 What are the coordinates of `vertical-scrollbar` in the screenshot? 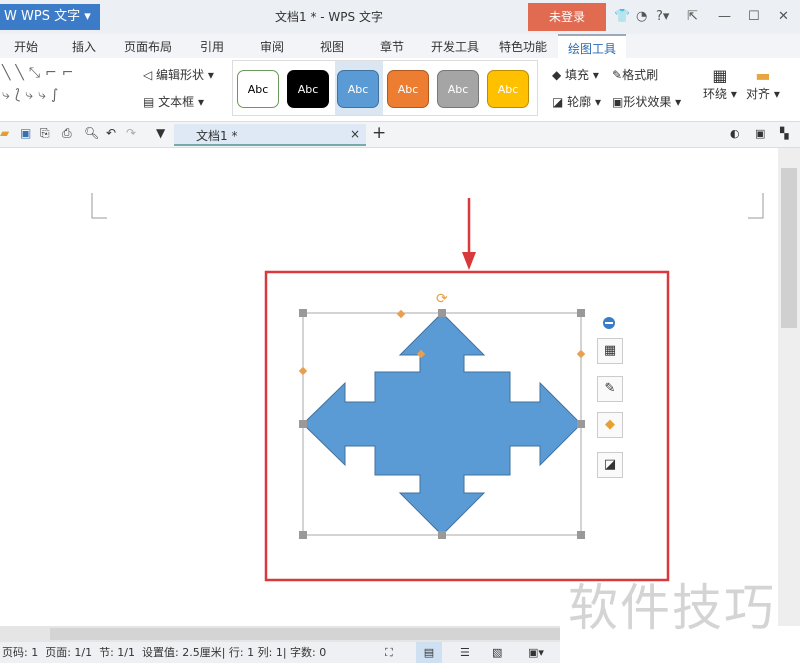 It's located at (789, 387).